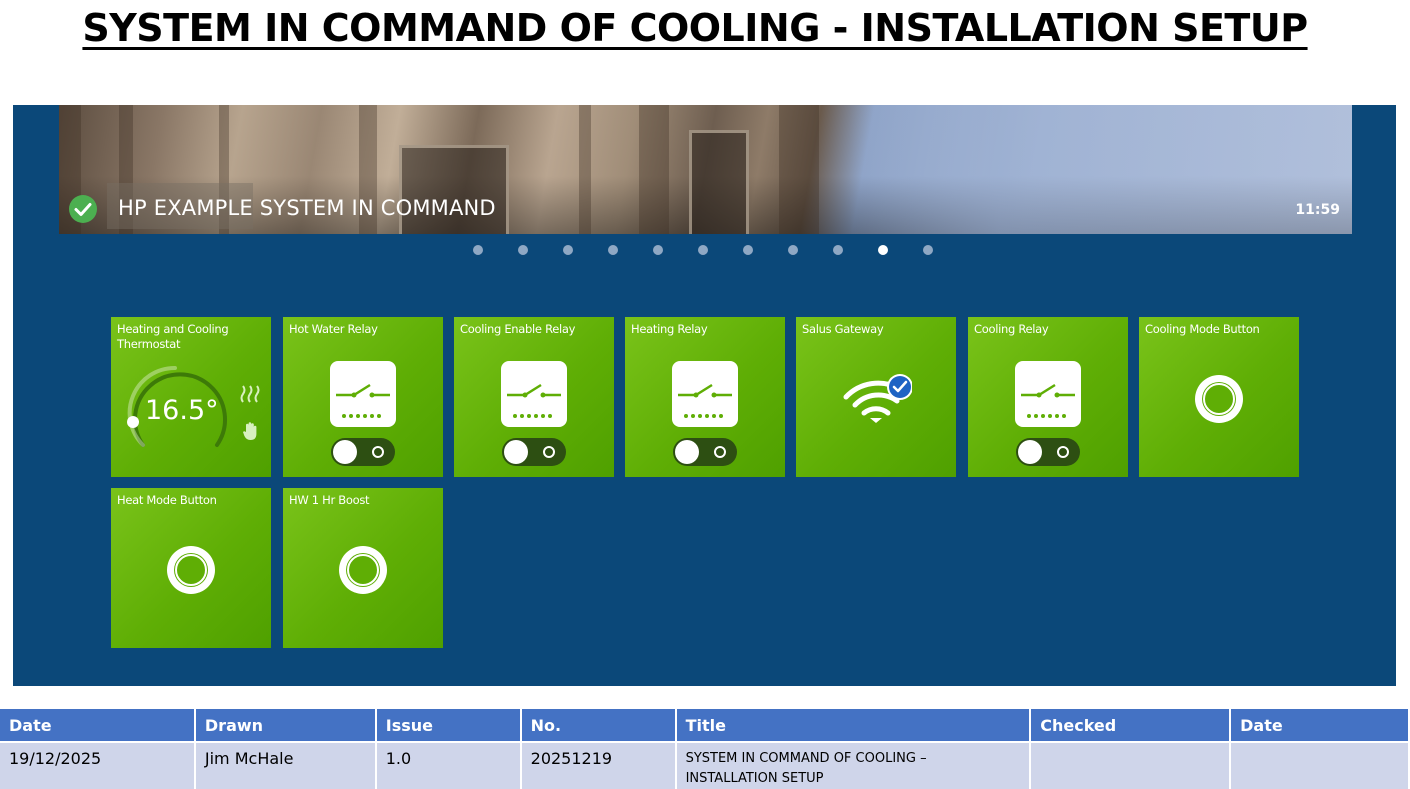  What do you see at coordinates (448, 765) in the screenshot?
I see `cell-issue: 1.0` at bounding box center [448, 765].